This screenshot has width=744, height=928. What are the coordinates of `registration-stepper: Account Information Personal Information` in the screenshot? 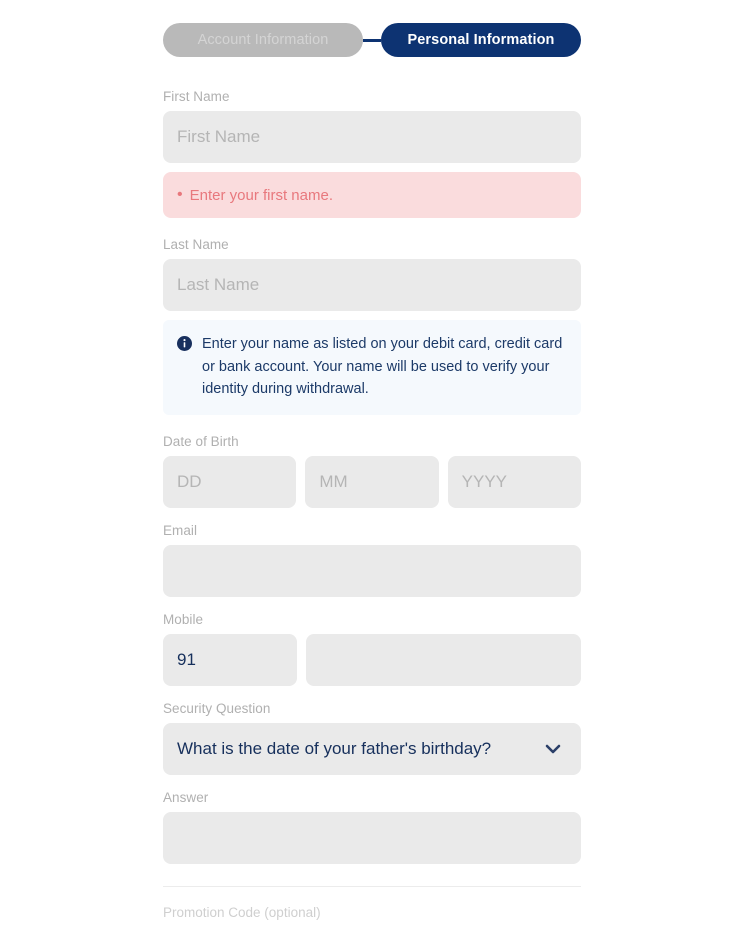 It's located at (372, 40).